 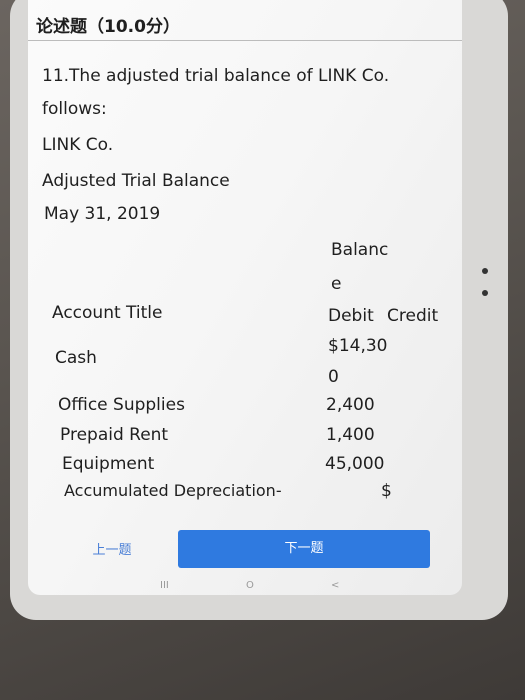 What do you see at coordinates (108, 464) in the screenshot?
I see `account-equipment: Equipment` at bounding box center [108, 464].